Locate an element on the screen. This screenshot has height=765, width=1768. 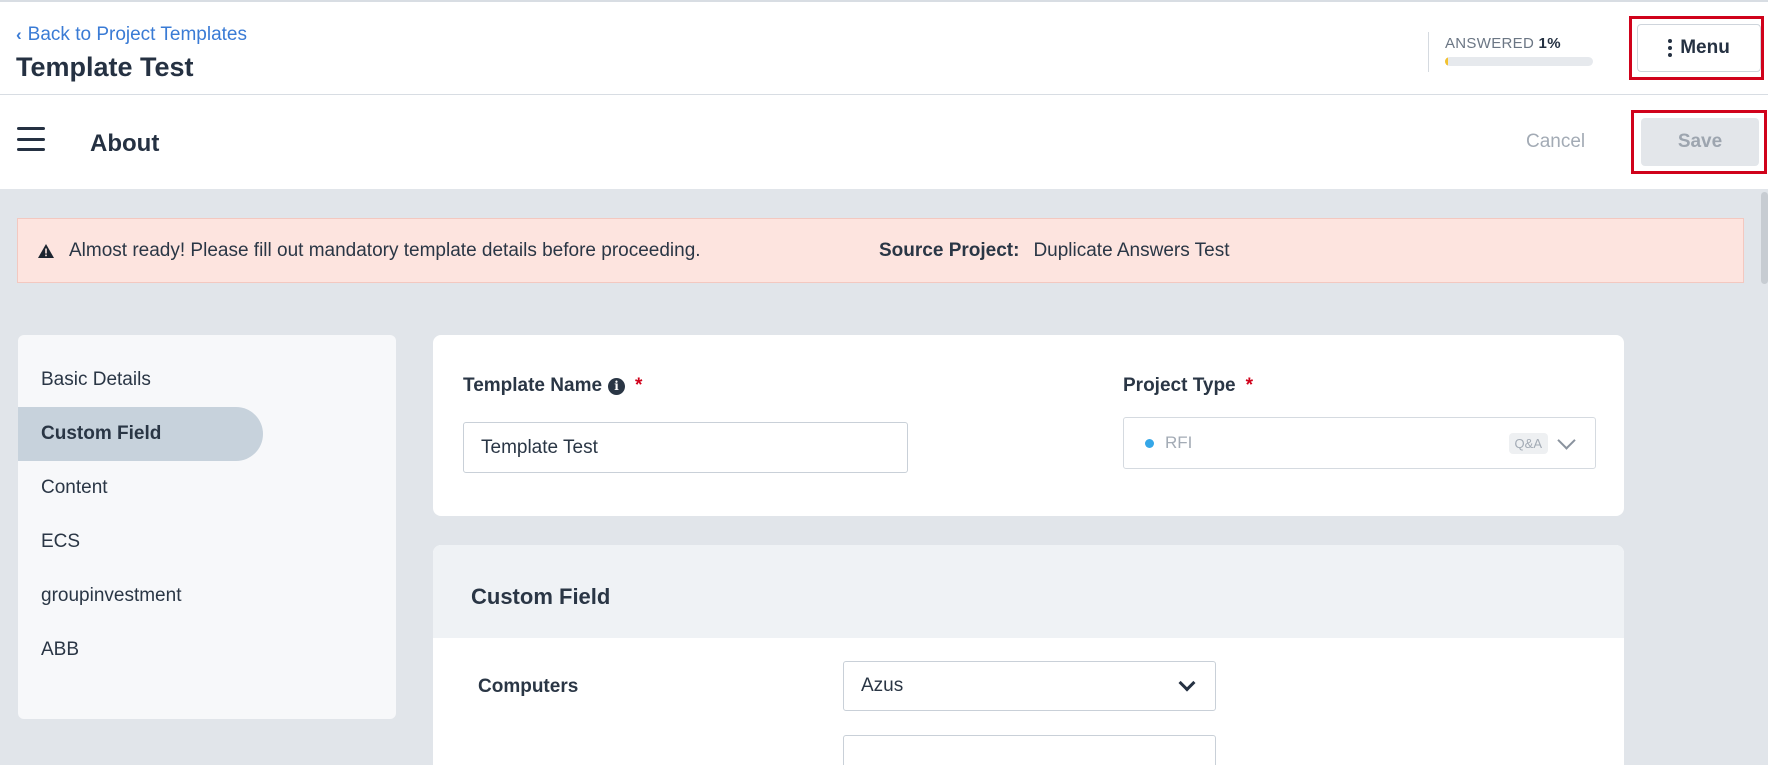
progress-bar is located at coordinates (1519, 61).